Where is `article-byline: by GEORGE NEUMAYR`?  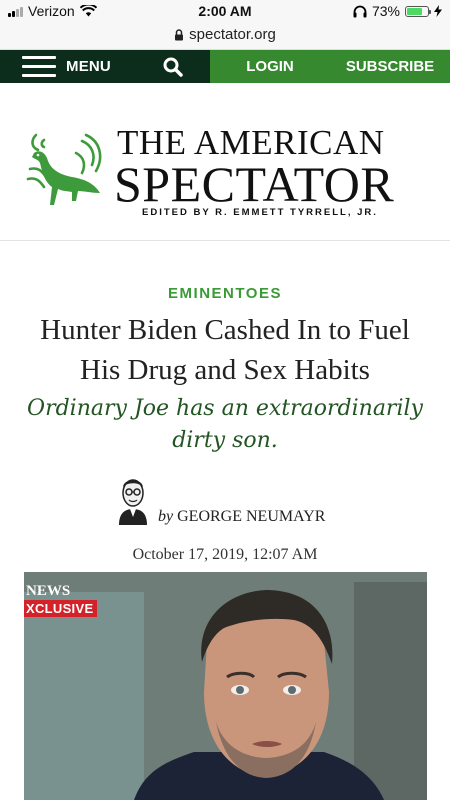 article-byline: by GEORGE NEUMAYR is located at coordinates (241, 517).